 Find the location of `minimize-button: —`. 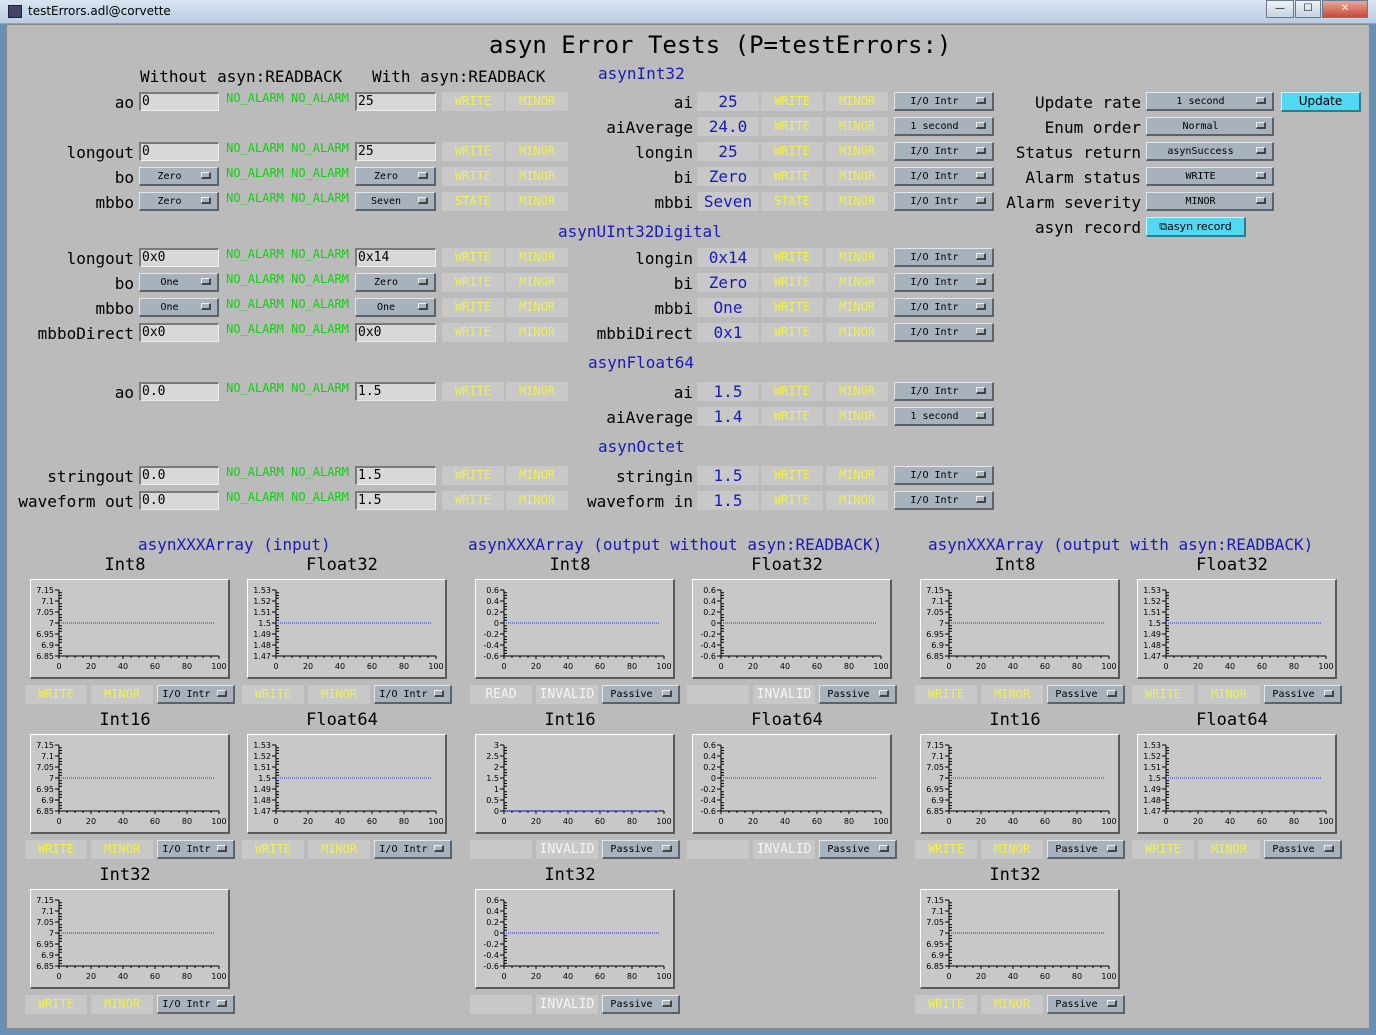

minimize-button: — is located at coordinates (1280, 9).